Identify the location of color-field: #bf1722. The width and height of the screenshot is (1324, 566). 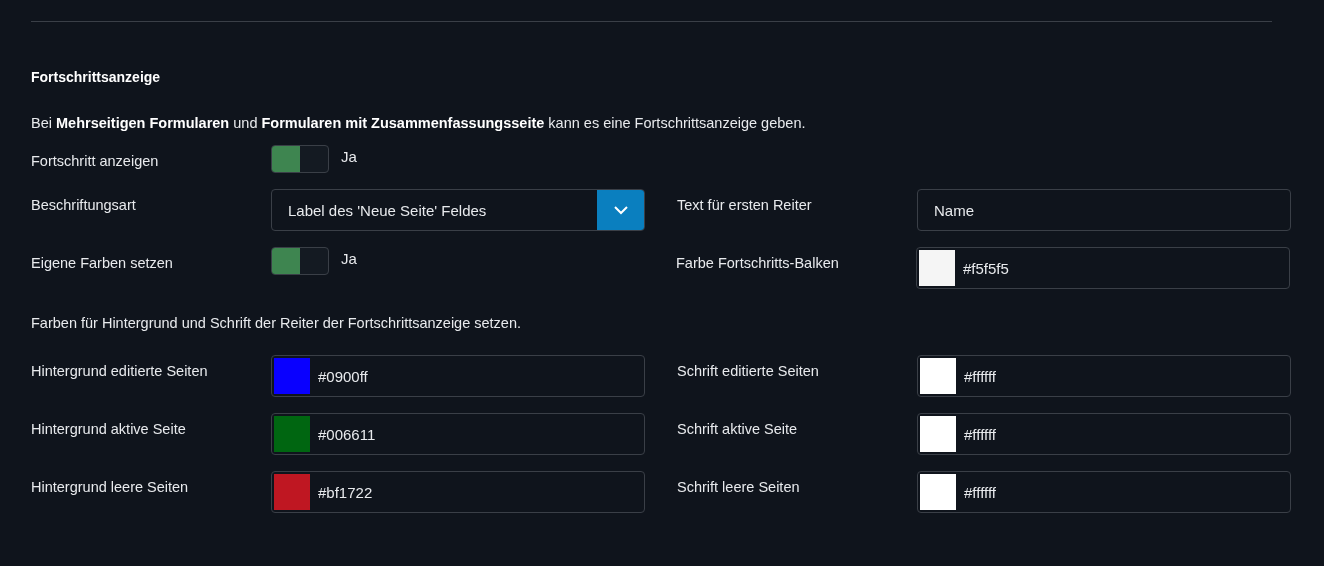
(458, 492).